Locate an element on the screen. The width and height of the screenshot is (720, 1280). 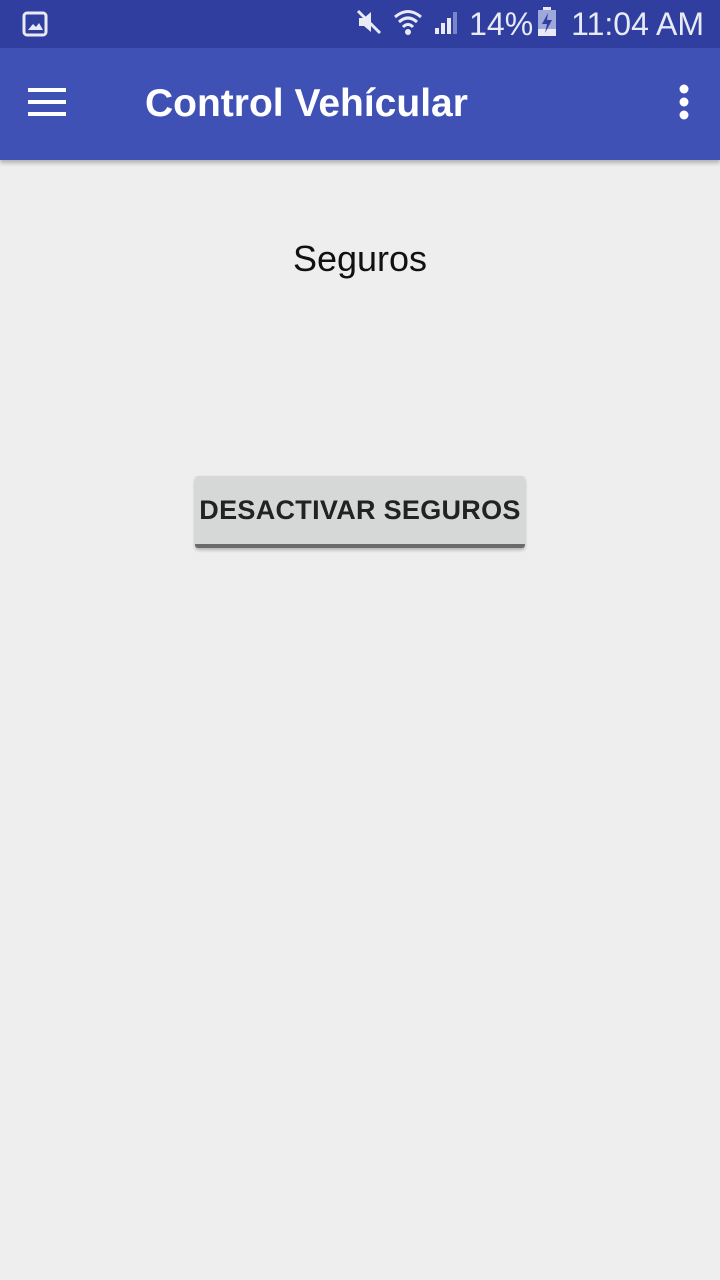
image-notification-icon is located at coordinates (35, 24).